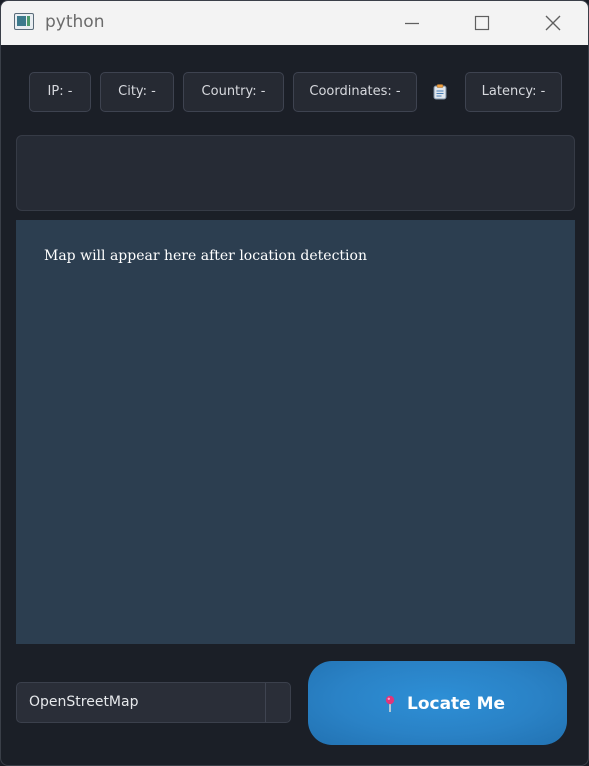 The height and width of the screenshot is (766, 589). Describe the element at coordinates (295, 173) in the screenshot. I see `status-panel` at that location.